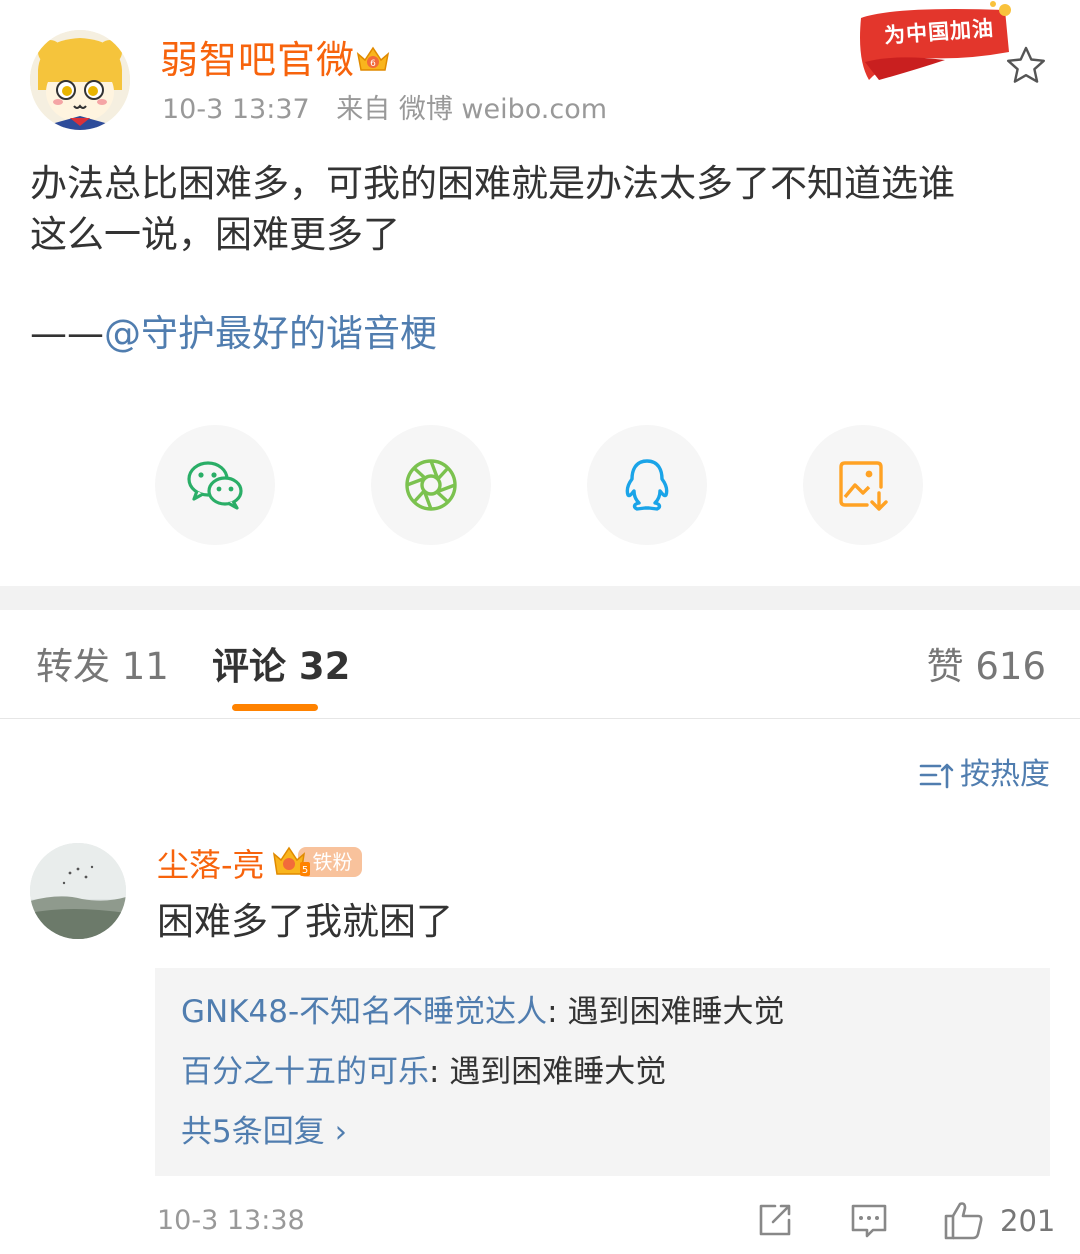 This screenshot has height=1254, width=1080. I want to click on comment-reply-icon, so click(869, 1220).